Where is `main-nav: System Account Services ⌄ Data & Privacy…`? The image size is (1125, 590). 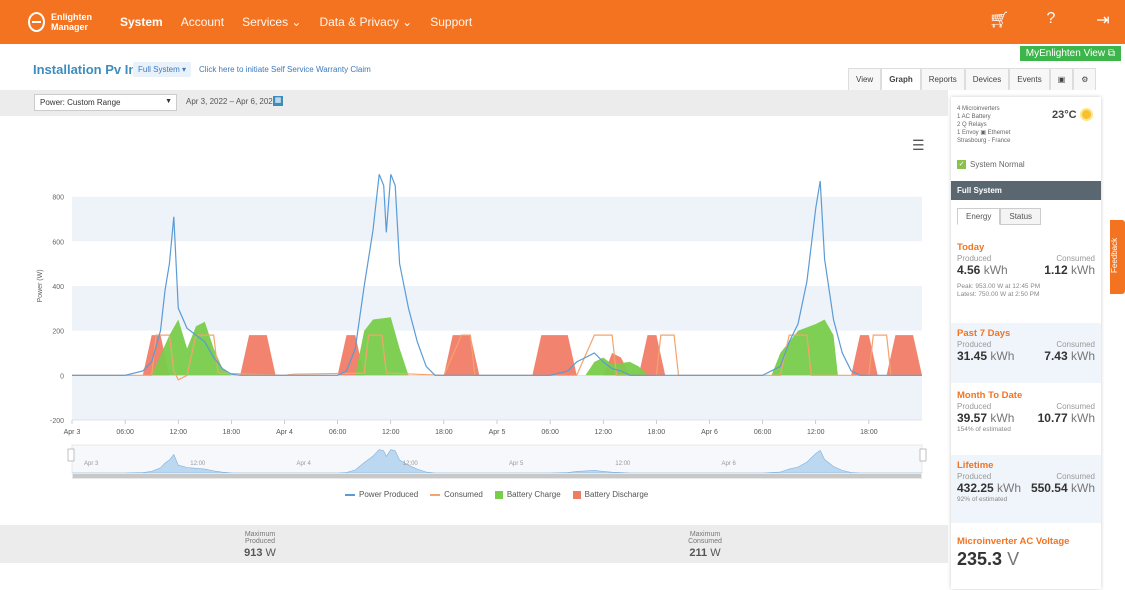 main-nav: System Account Services ⌄ Data & Privacy… is located at coordinates (305, 22).